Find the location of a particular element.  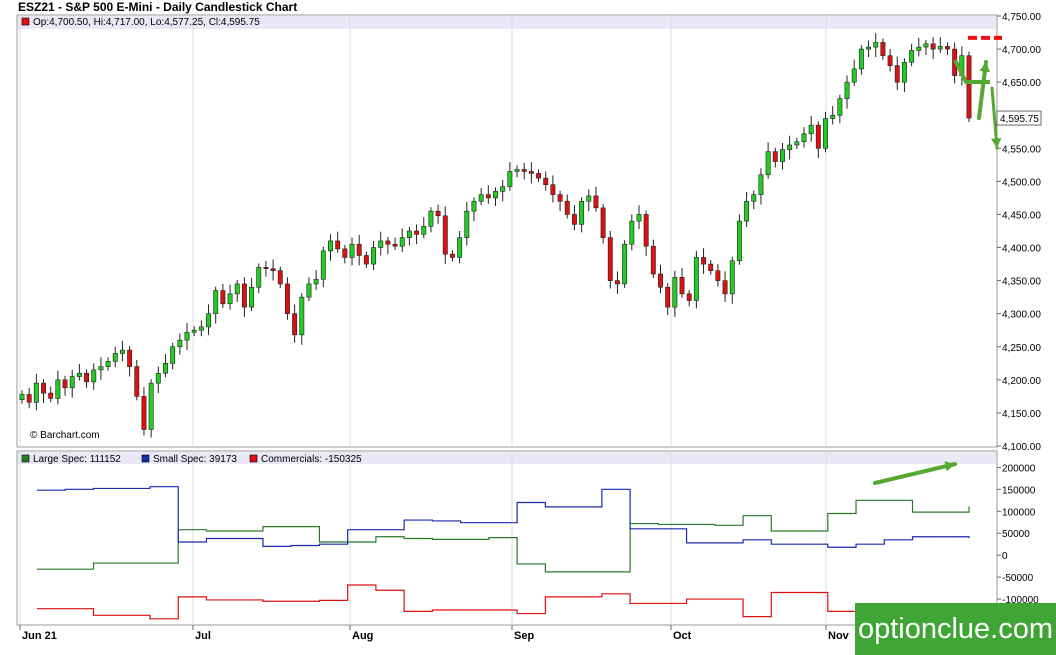

x-tick-label: Jun 21 is located at coordinates (39, 636).